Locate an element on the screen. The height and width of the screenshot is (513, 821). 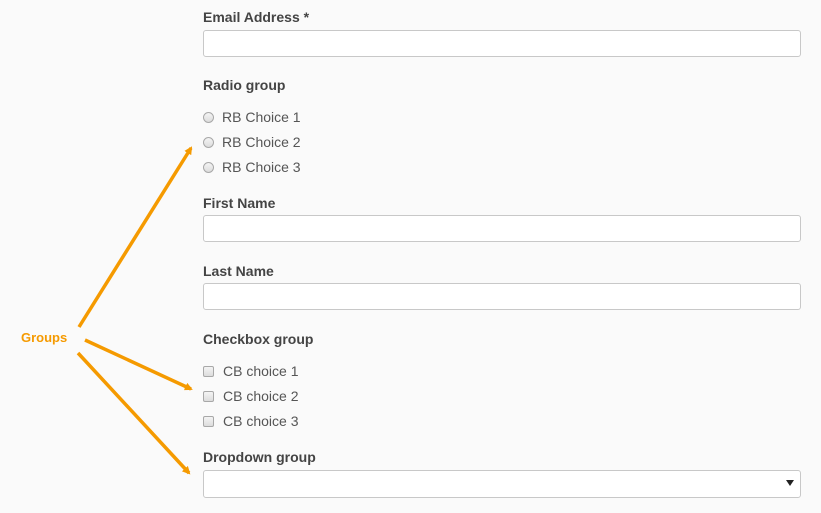
arrow-to-dropdown-group is located at coordinates (133, 413).